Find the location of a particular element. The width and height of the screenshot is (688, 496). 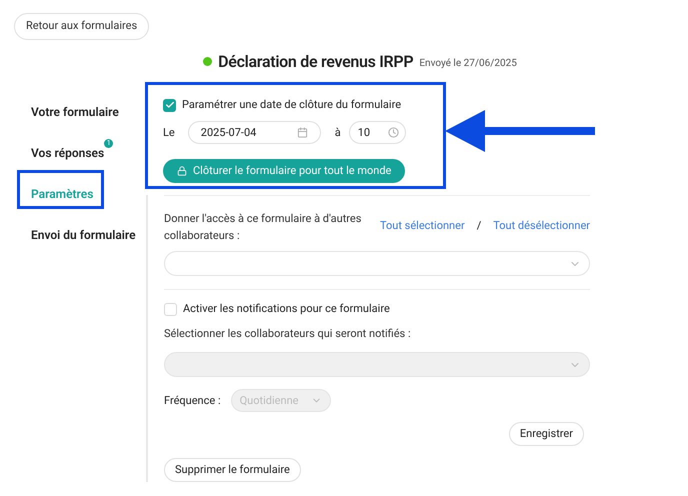

access-label: Donner l'accès à ce formulaire à d'autres collaborateurs : is located at coordinates (263, 227).